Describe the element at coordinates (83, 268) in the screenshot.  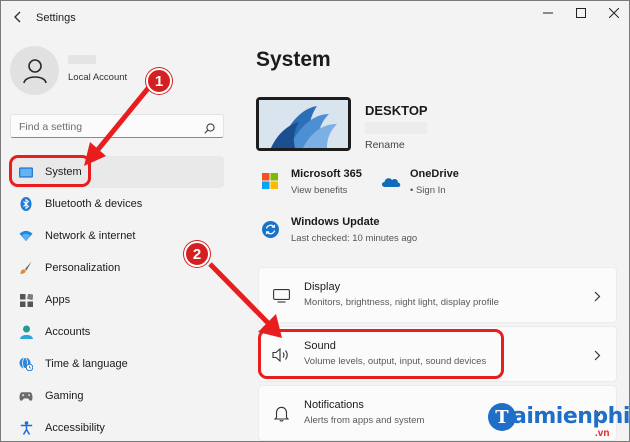
I see `sidebar-item-label: Personalization` at that location.